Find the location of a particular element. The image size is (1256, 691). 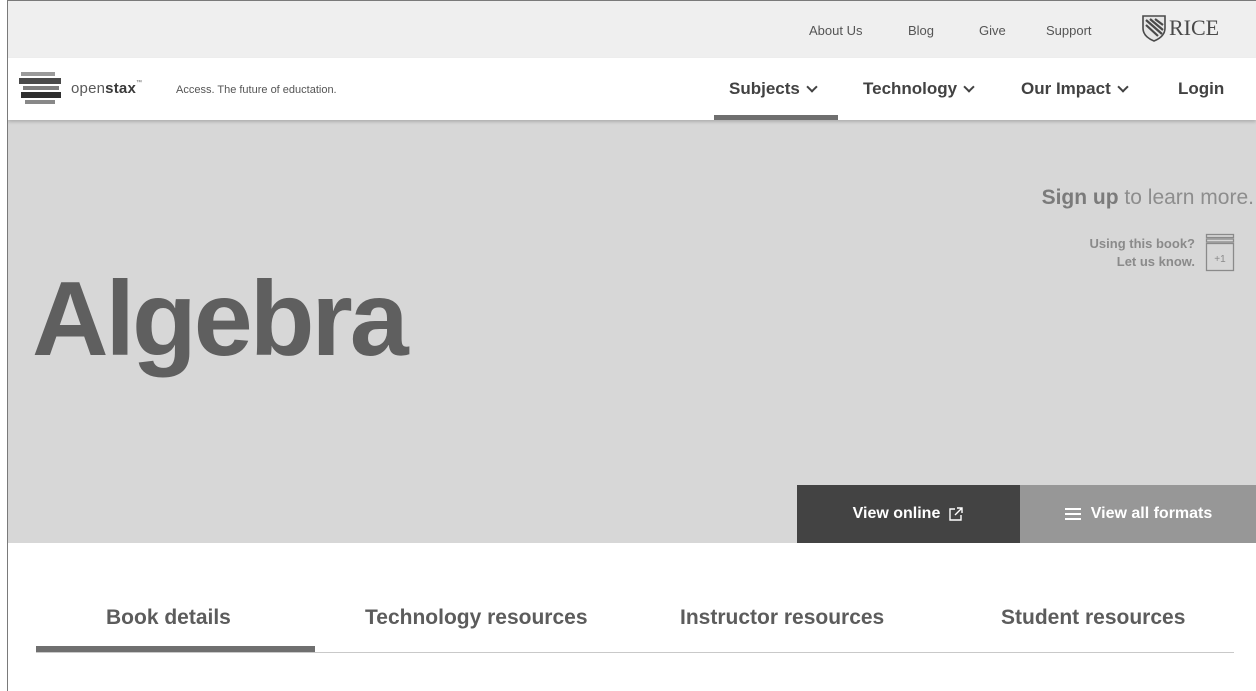

hamburger-icon is located at coordinates (1072, 514).